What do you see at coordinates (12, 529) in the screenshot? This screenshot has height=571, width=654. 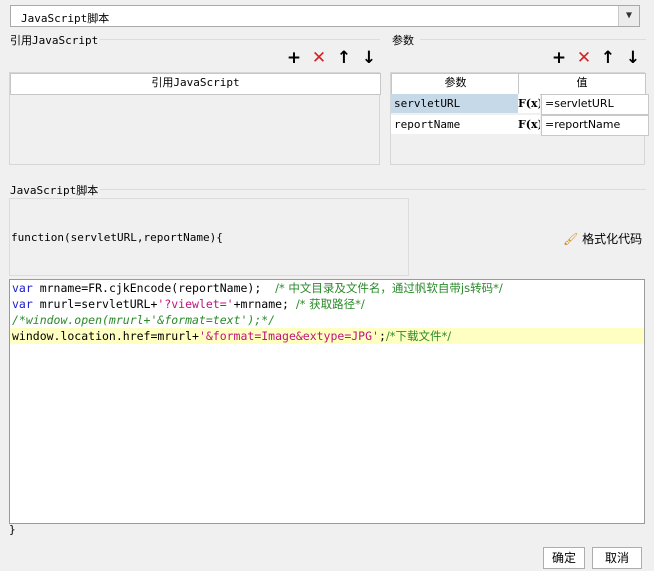 I see `closing-brace: }` at bounding box center [12, 529].